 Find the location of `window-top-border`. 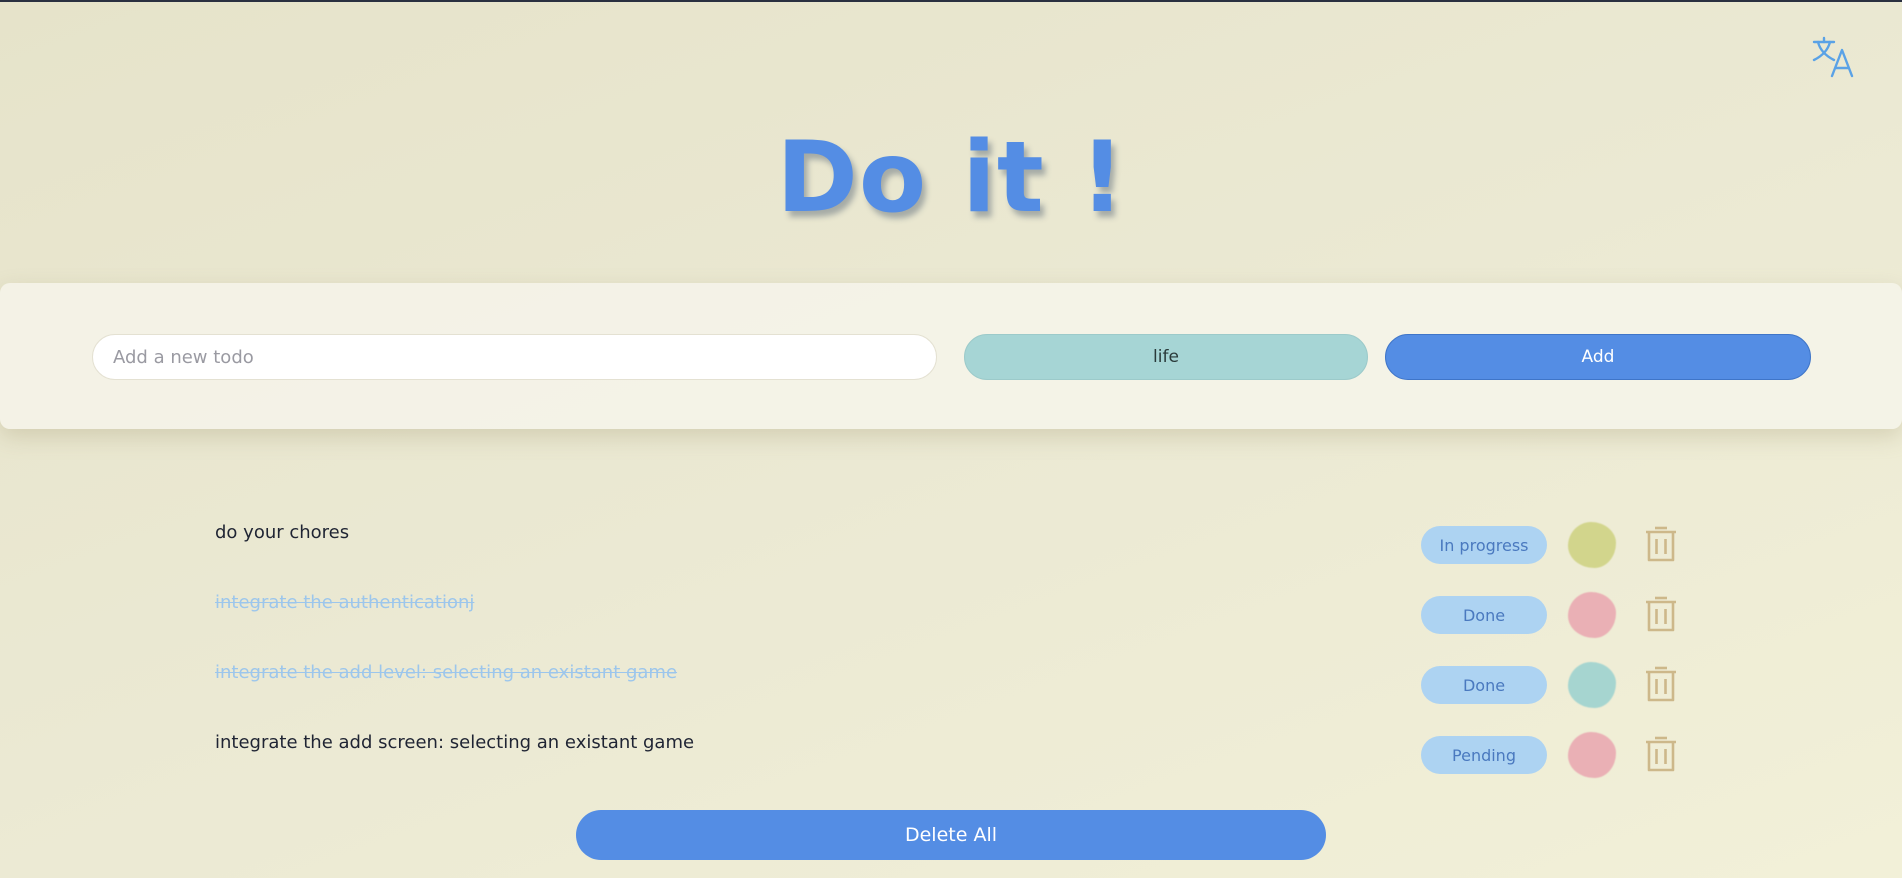

window-top-border is located at coordinates (951, 1).